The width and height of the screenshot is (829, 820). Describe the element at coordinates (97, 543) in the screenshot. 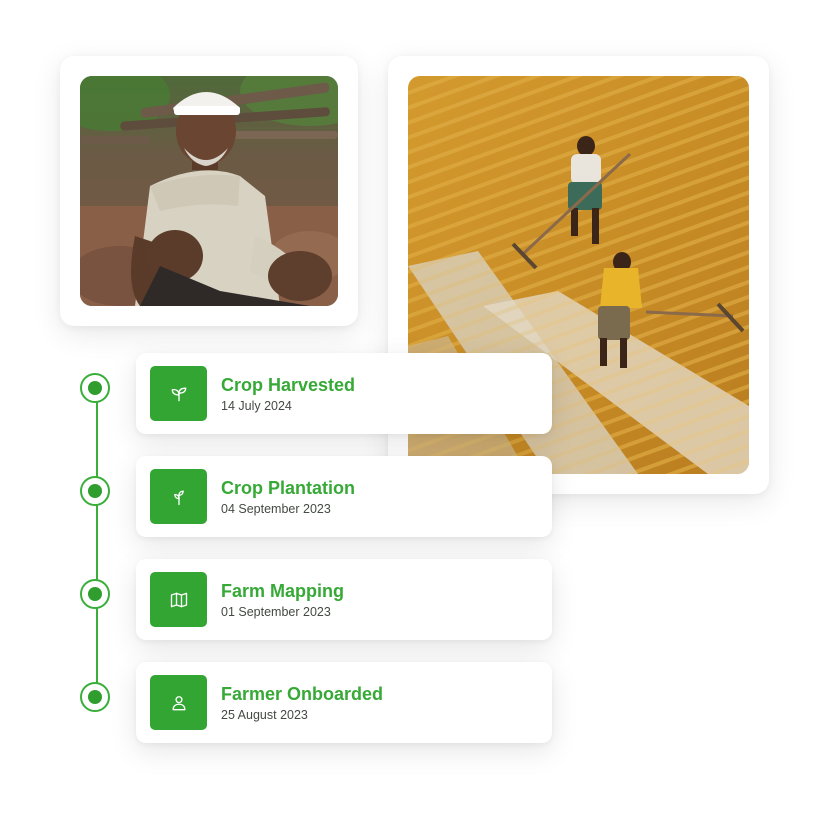

I see `timeline-line` at that location.